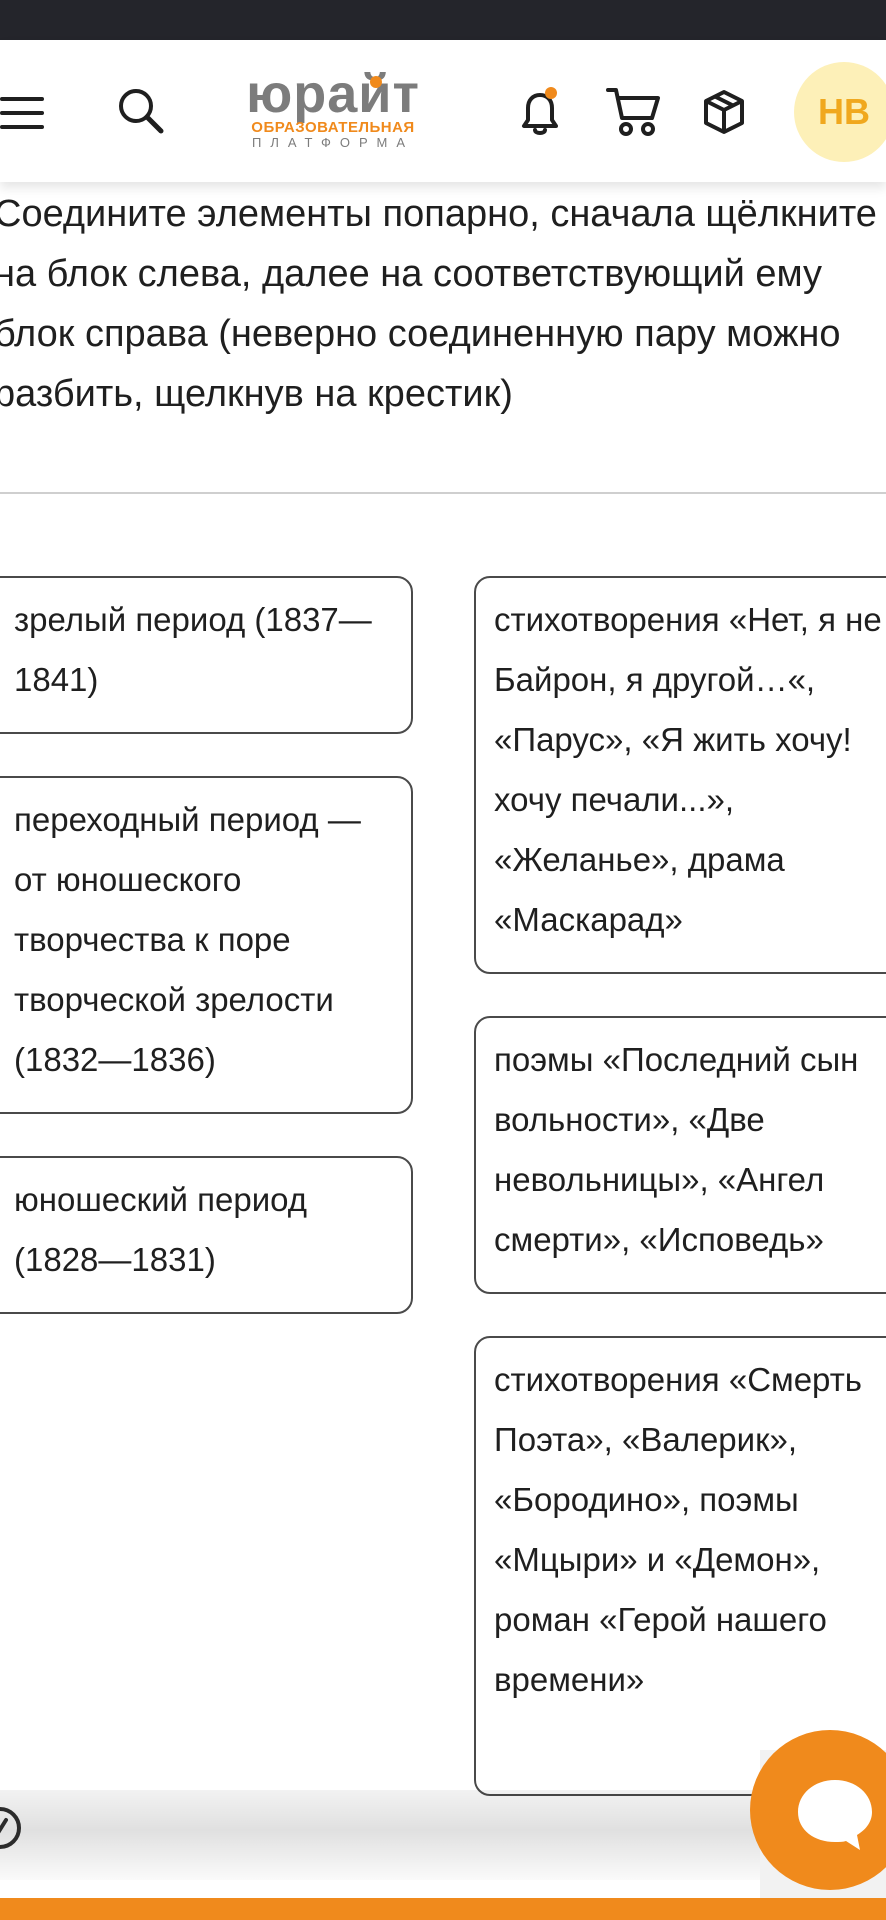 The image size is (886, 1920). What do you see at coordinates (206, 1235) in the screenshot?
I see `left-item-youth-period: юношеский период (1828—1831)` at bounding box center [206, 1235].